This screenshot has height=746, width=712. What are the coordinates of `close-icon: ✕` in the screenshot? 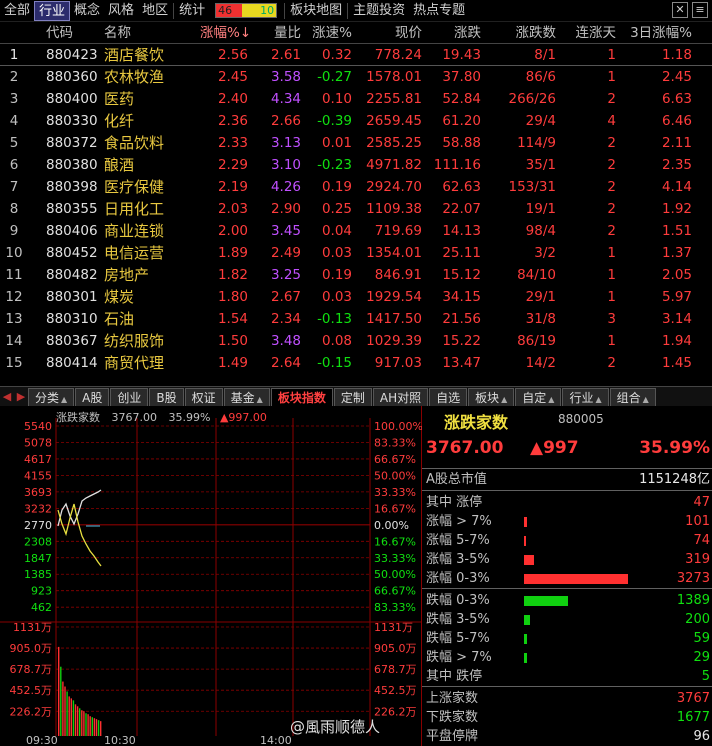 It's located at (680, 10).